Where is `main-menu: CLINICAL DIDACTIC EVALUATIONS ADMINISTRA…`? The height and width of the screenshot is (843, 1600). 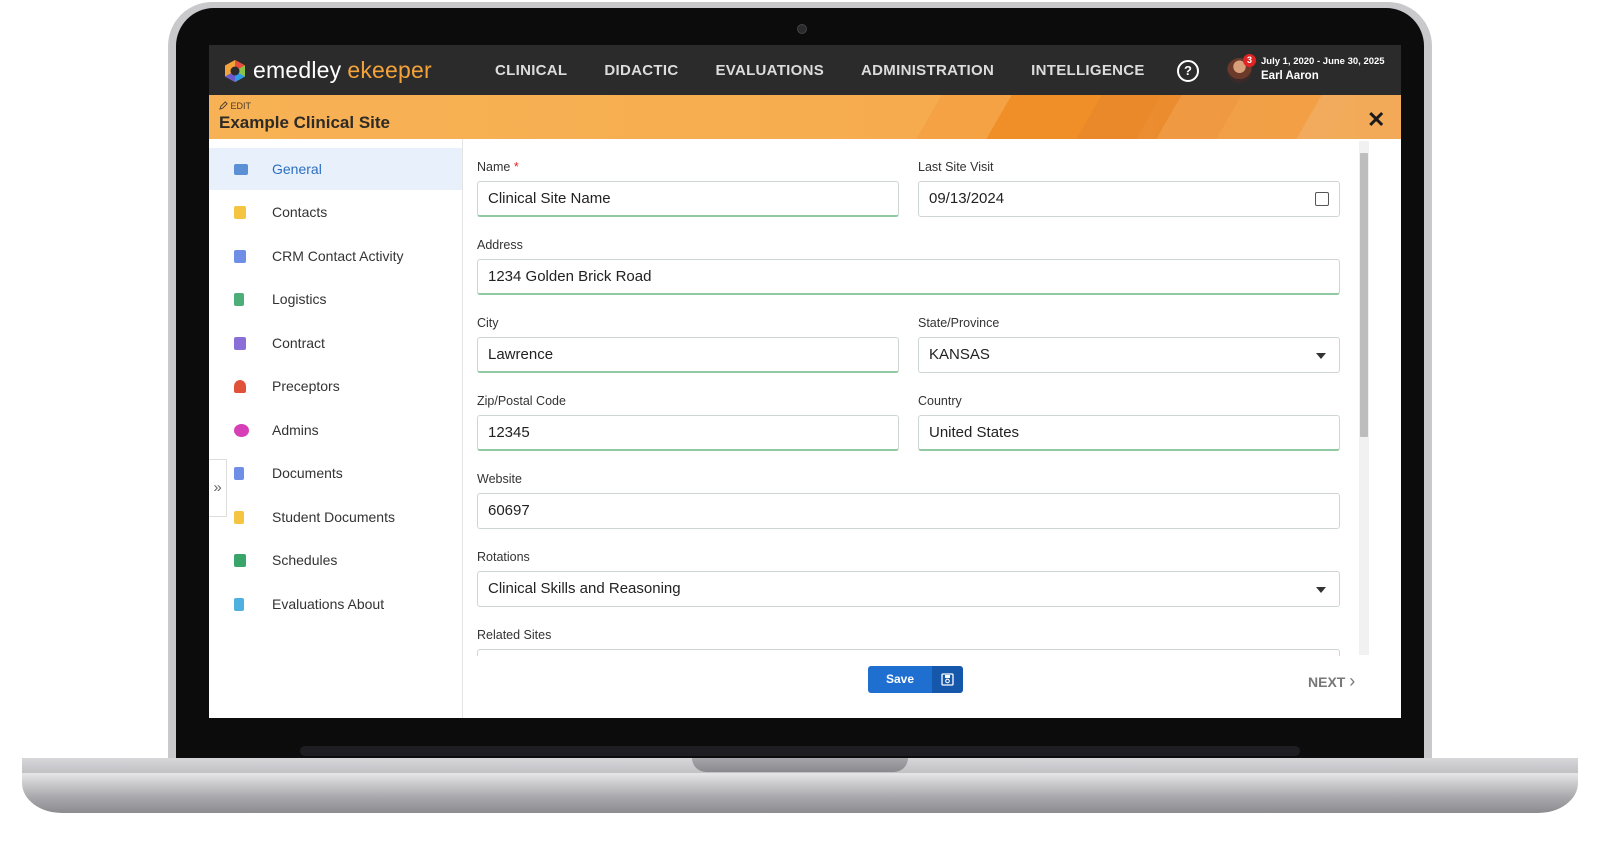 main-menu: CLINICAL DIDACTIC EVALUATIONS ADMINISTRA… is located at coordinates (838, 70).